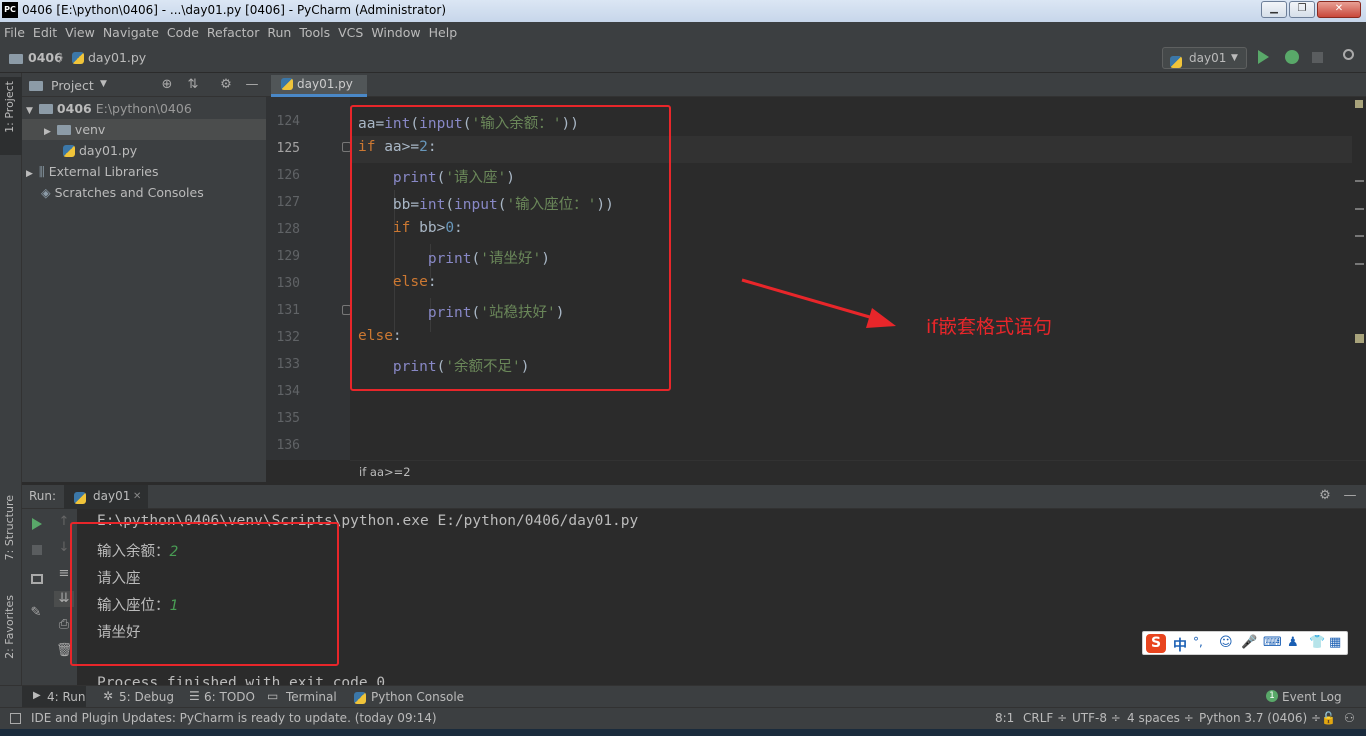 This screenshot has width=1366, height=736. I want to click on tree-item-venv: ▶ venv, so click(144, 129).